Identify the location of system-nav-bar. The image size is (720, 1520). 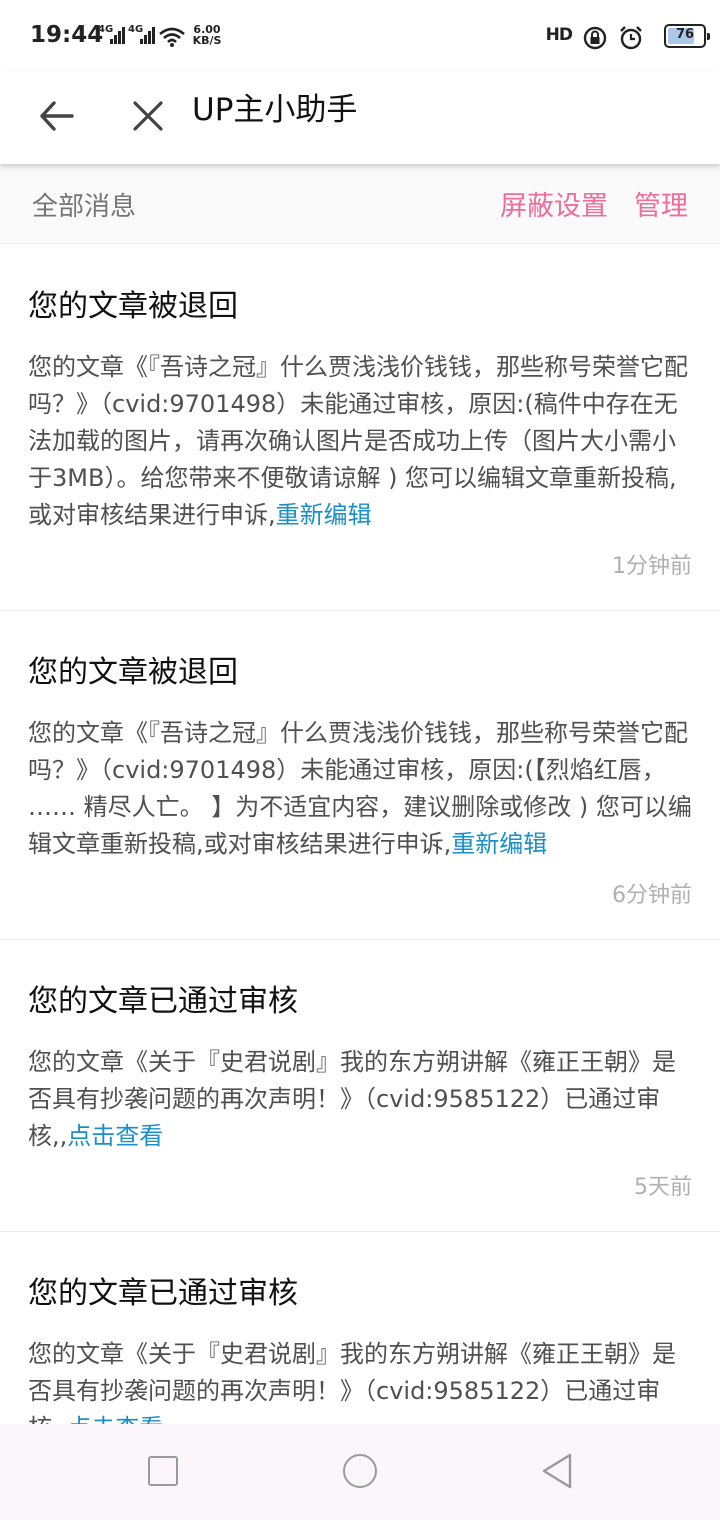
(360, 1472).